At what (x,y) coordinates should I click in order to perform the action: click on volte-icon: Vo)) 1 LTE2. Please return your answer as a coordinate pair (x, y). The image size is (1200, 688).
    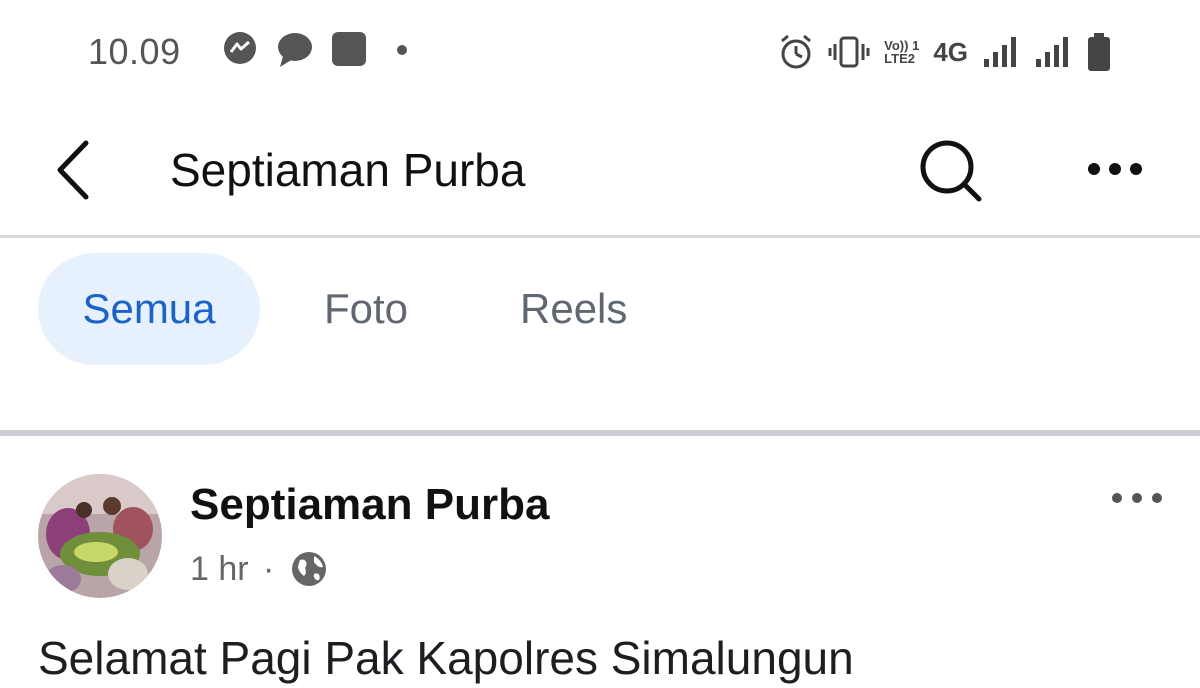
    Looking at the image, I should click on (901, 52).